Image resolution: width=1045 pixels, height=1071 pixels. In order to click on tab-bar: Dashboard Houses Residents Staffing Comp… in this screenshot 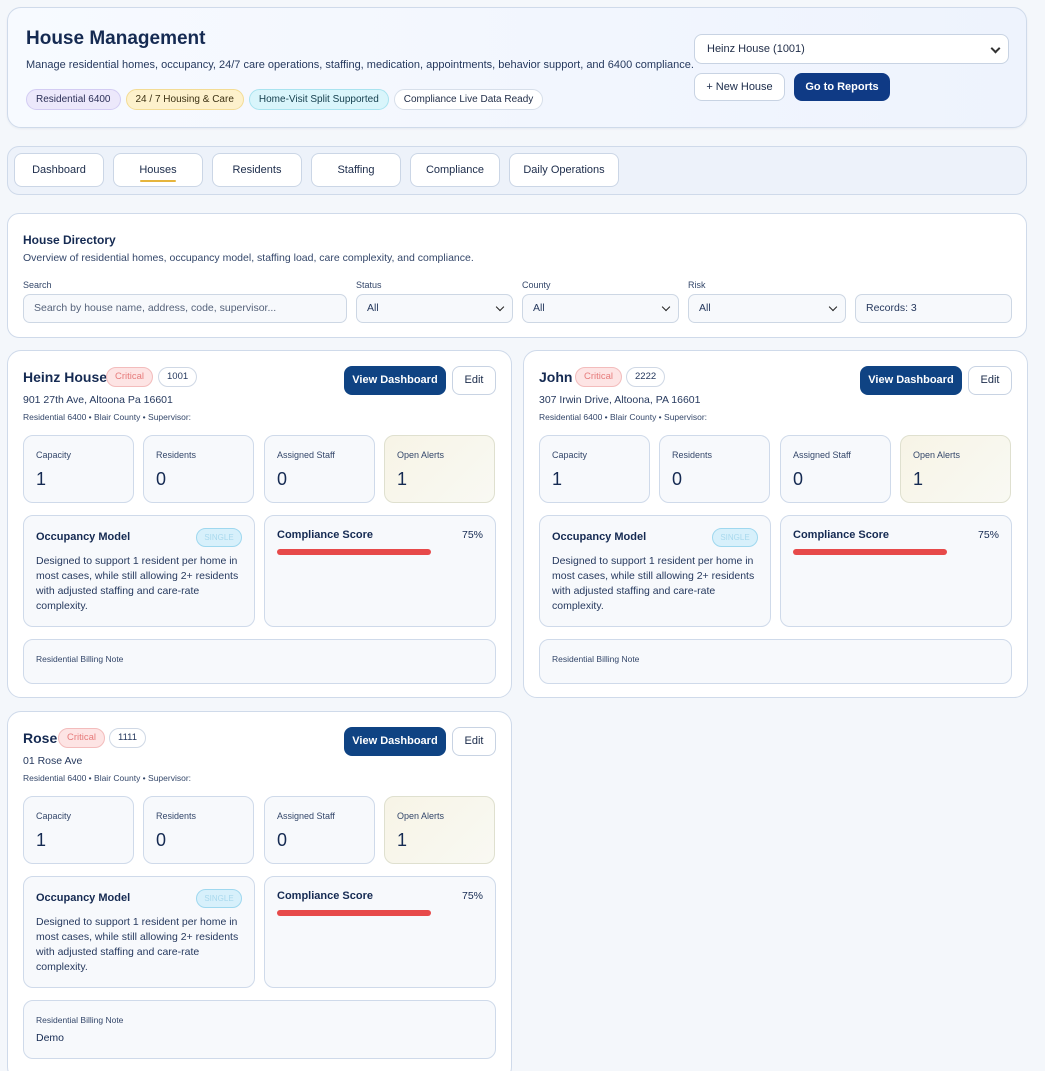, I will do `click(517, 170)`.